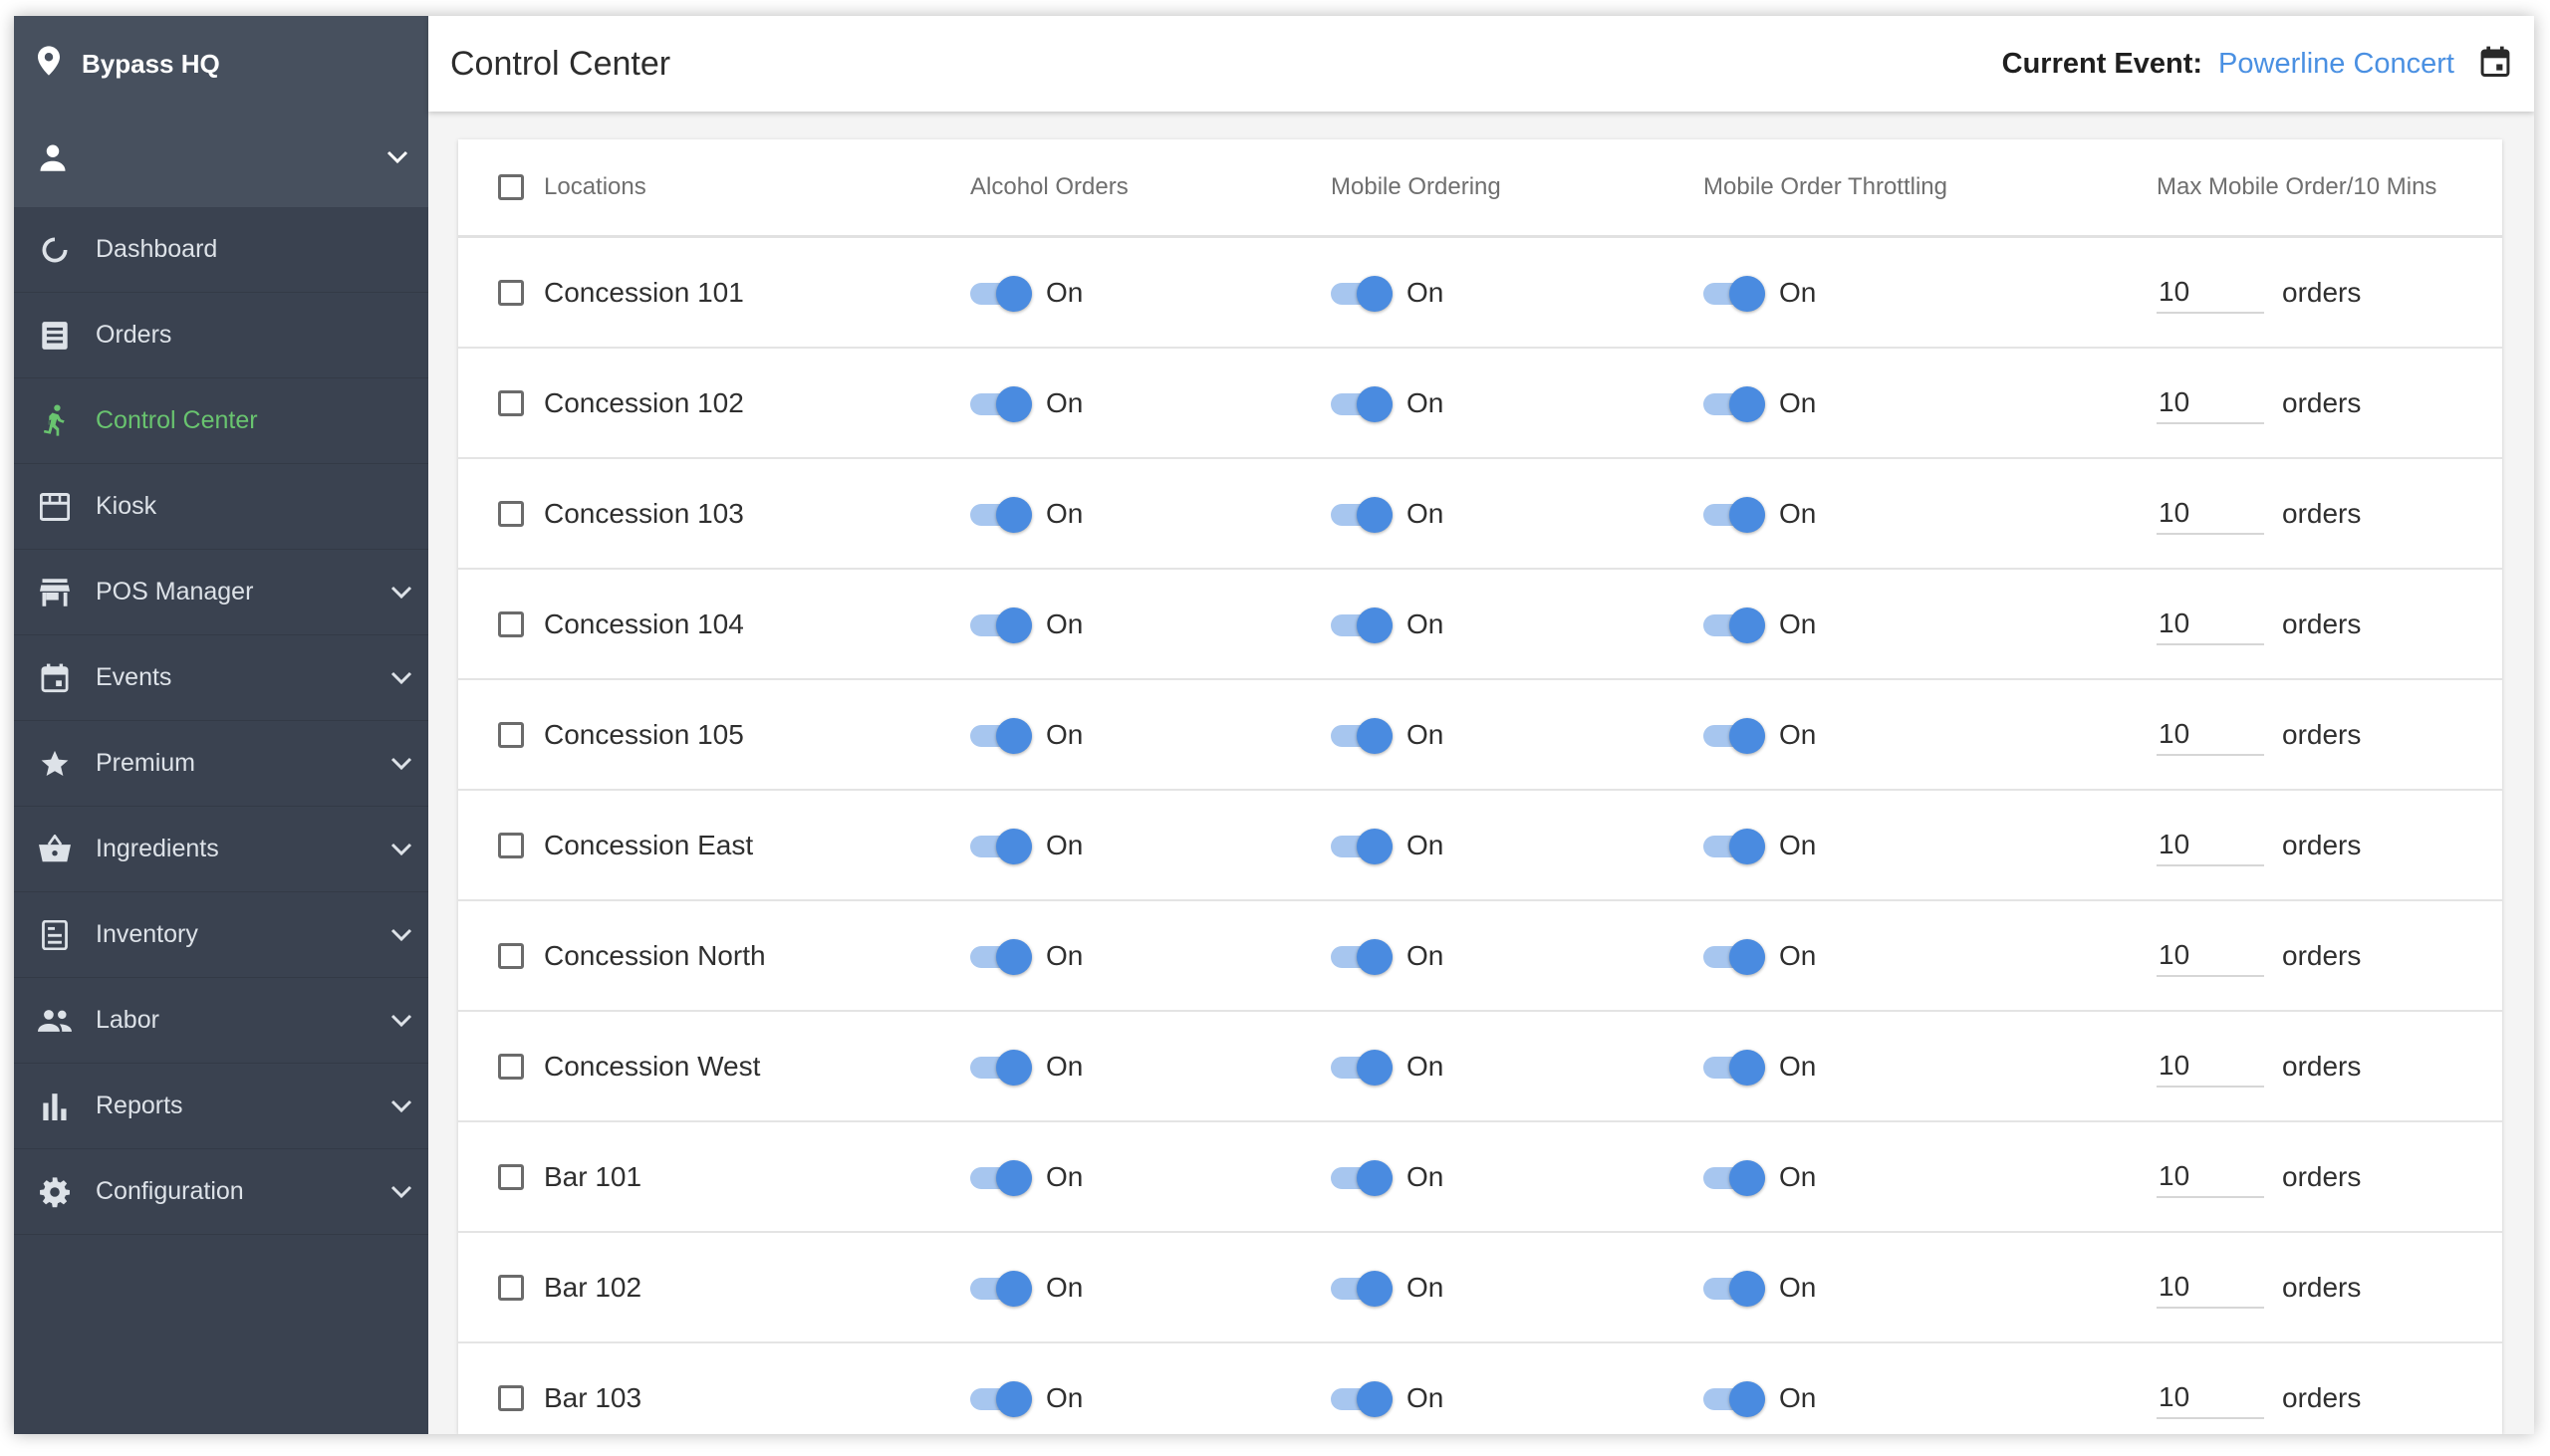 The image size is (2550, 1456). I want to click on sidebar-item-ingredients: Ingredients, so click(221, 849).